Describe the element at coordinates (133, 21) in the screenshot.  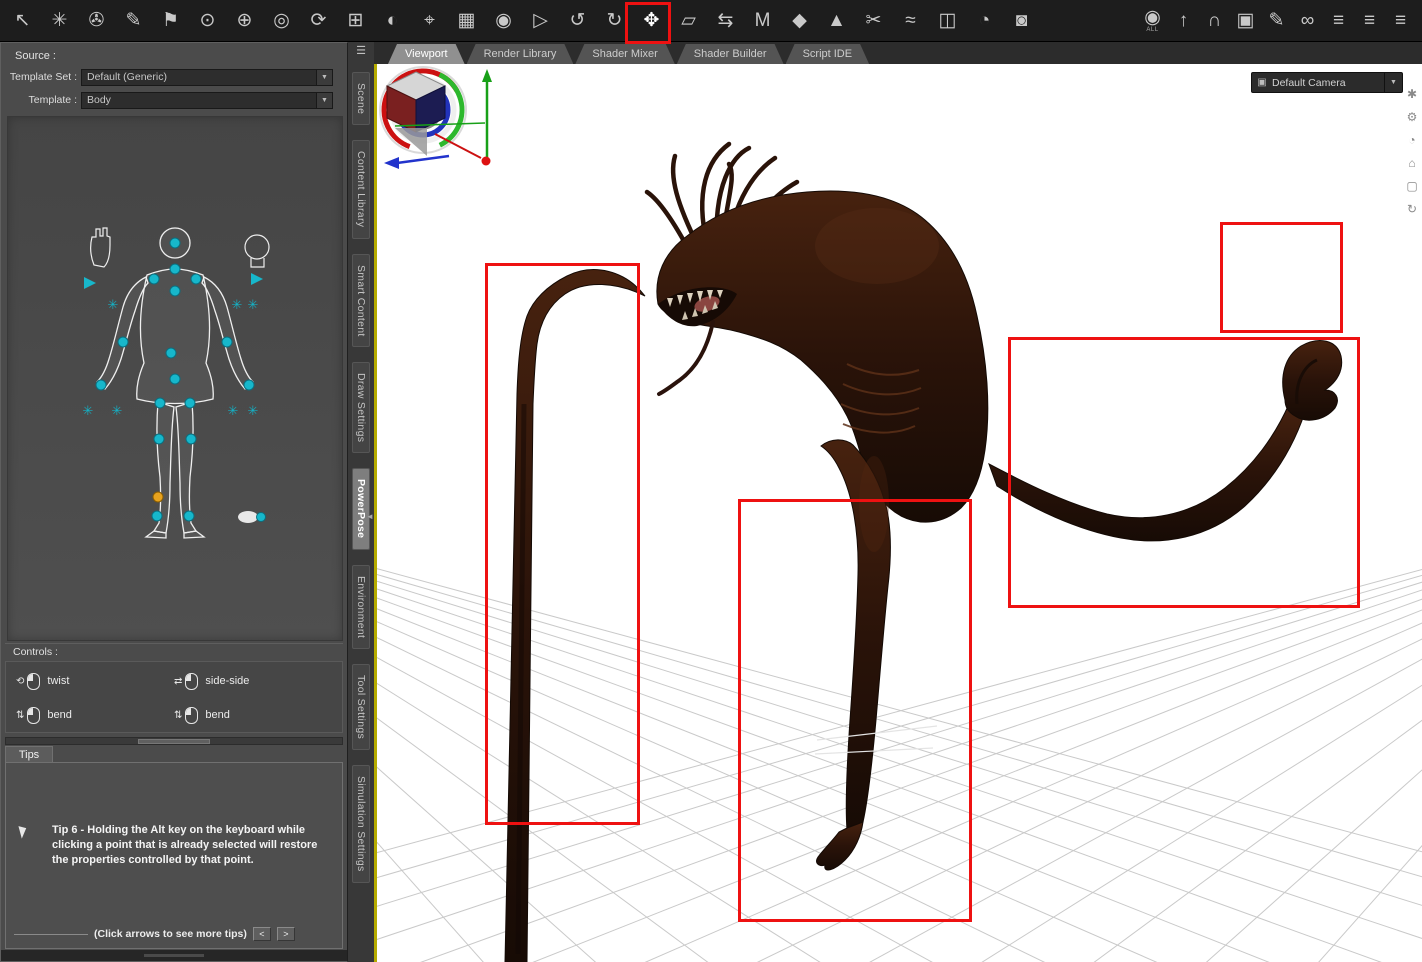
I see `pen-tool-icon: ✎` at that location.